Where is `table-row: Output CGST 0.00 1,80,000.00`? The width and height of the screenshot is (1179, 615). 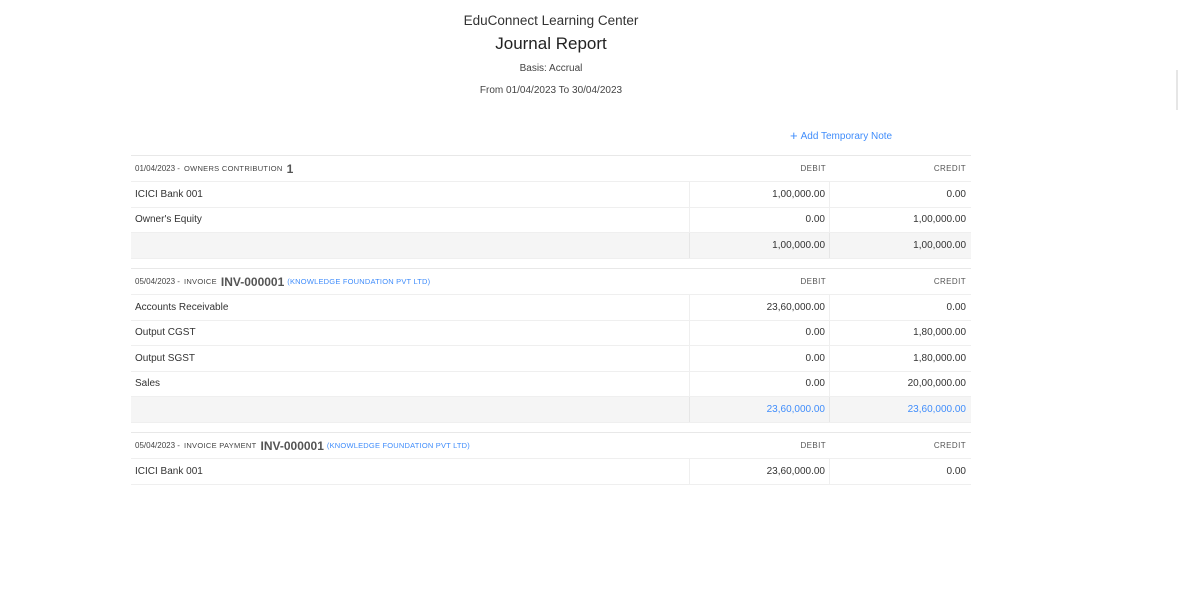 table-row: Output CGST 0.00 1,80,000.00 is located at coordinates (551, 333).